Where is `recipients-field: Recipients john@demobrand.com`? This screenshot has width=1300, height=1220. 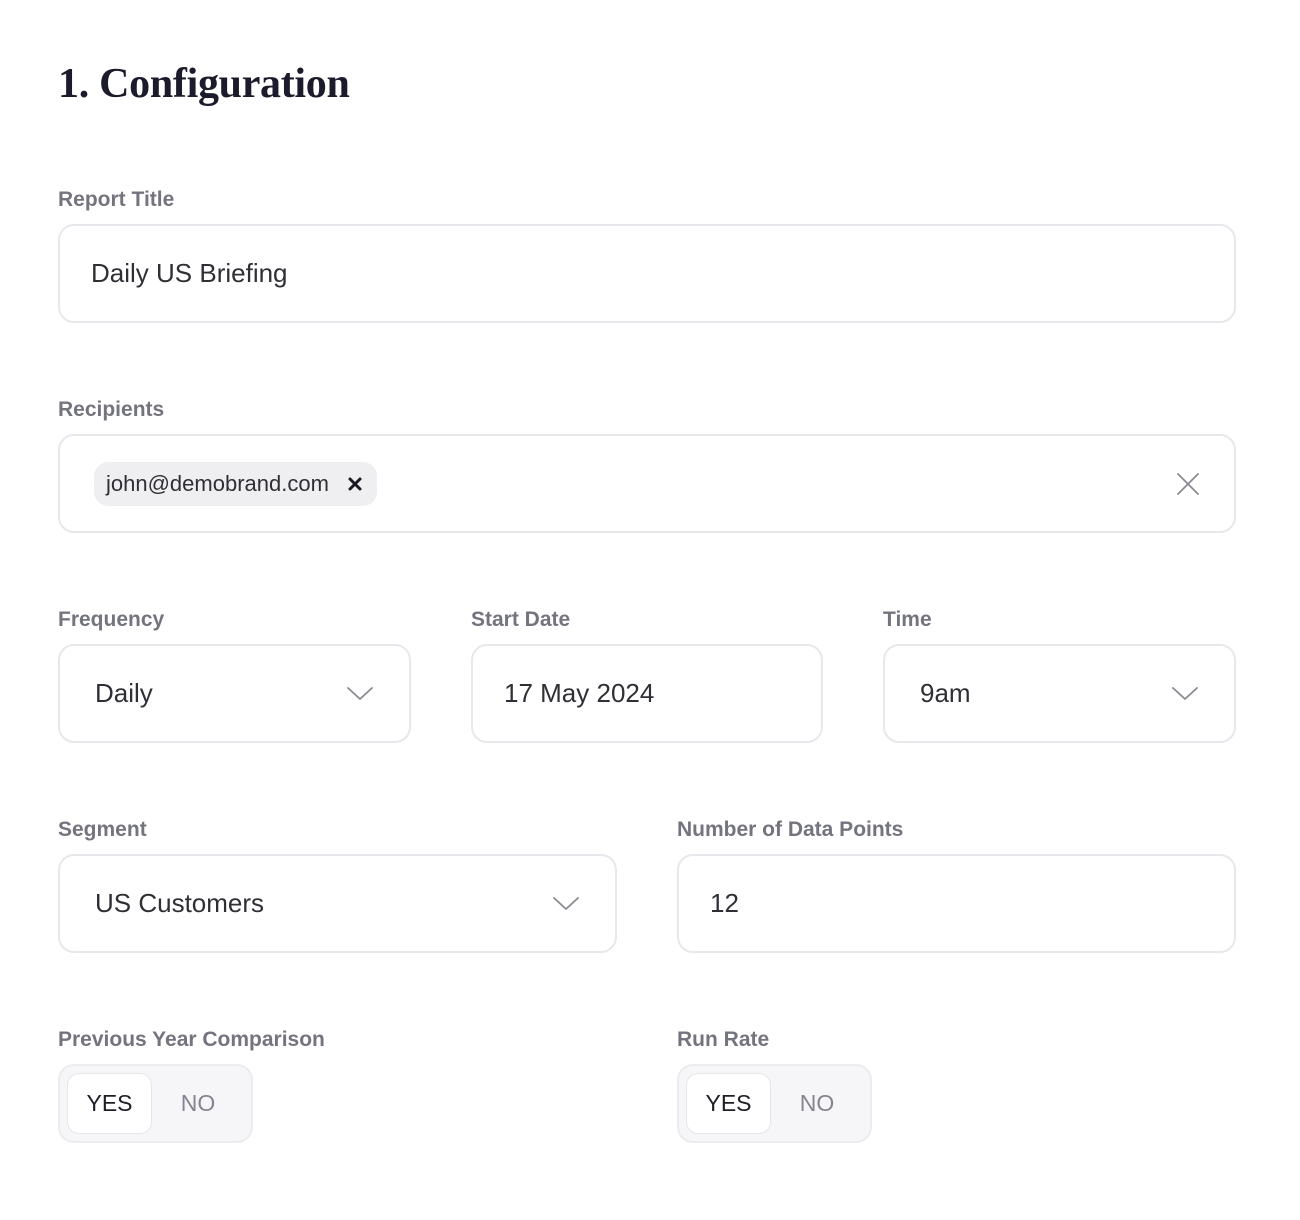 recipients-field: Recipients john@demobrand.com is located at coordinates (647, 464).